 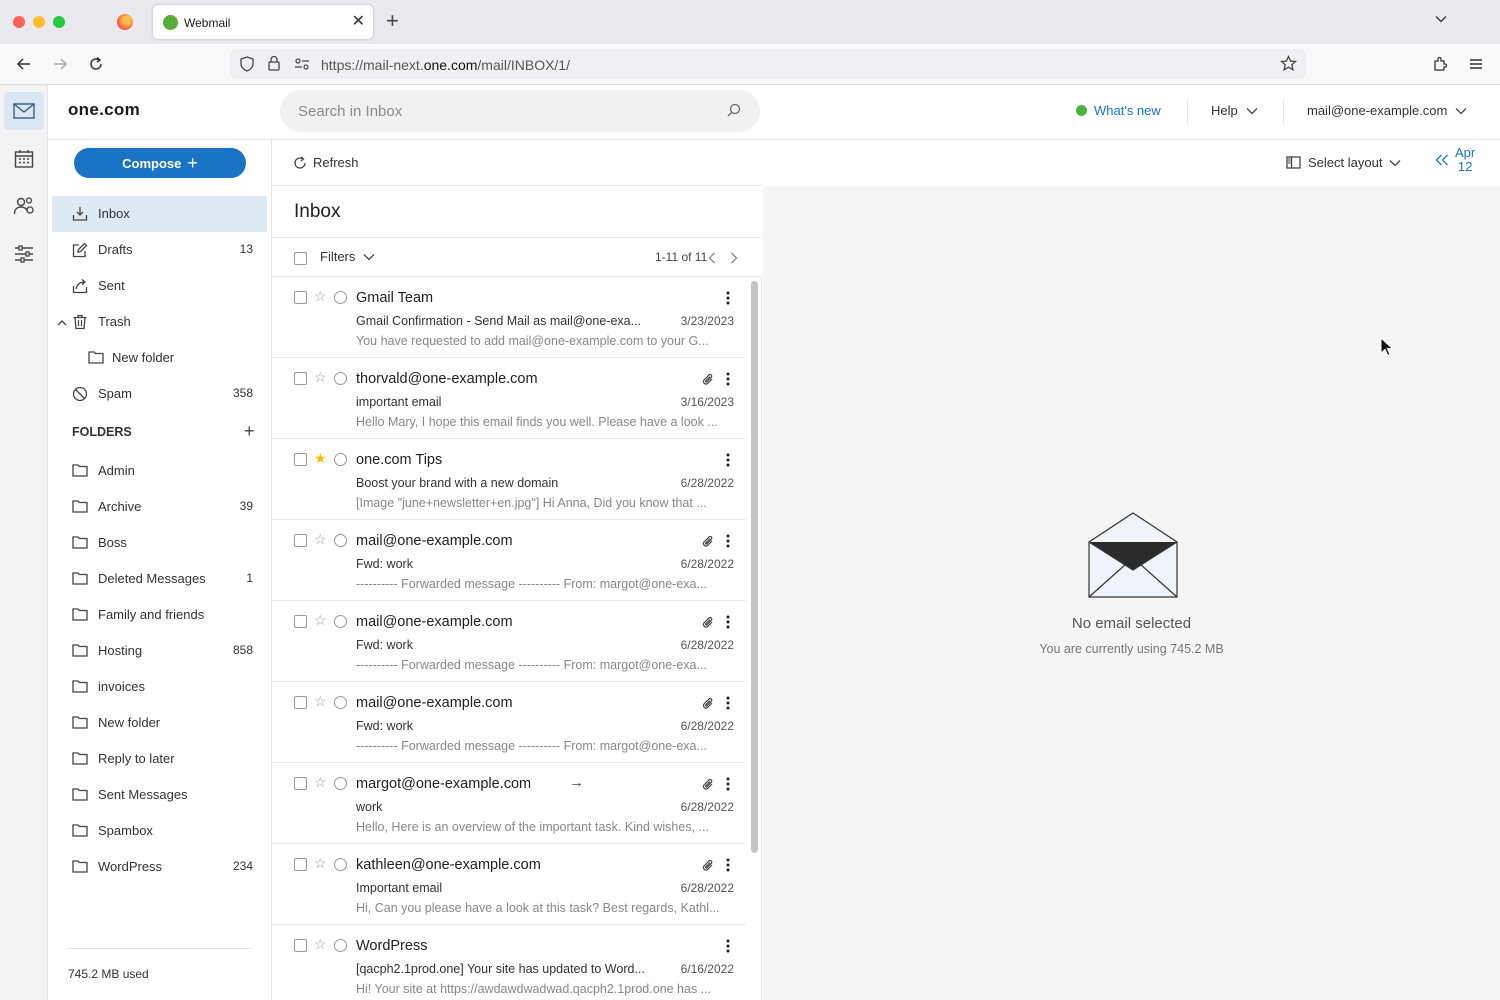 I want to click on sidebar-folder-item: Sent Messages, so click(x=159, y=795).